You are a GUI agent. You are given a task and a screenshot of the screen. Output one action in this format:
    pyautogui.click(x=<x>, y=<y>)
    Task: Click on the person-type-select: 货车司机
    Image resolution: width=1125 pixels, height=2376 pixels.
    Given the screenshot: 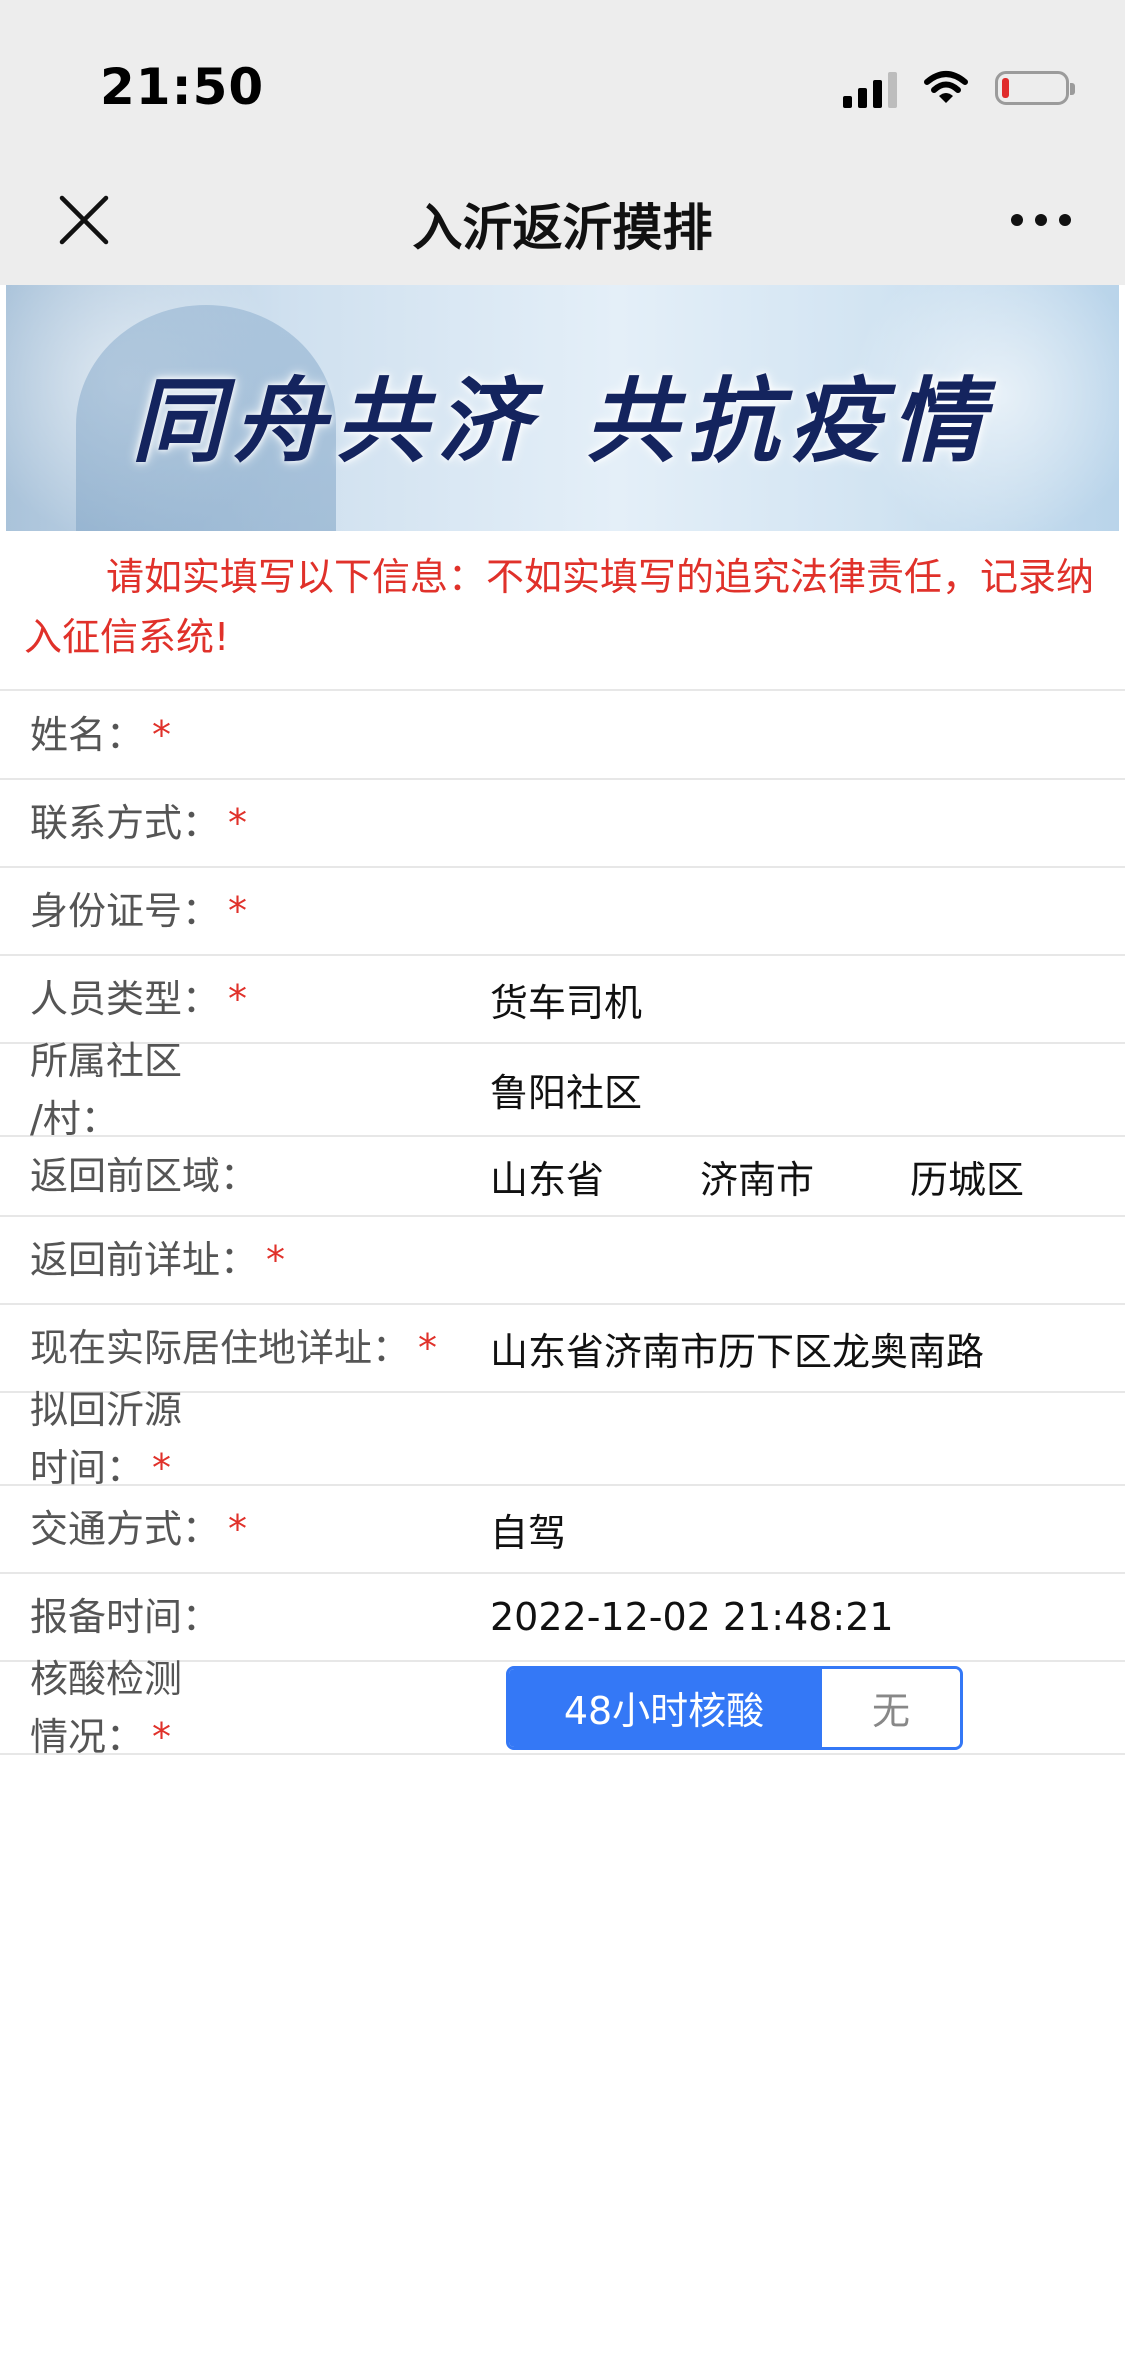 What is the action you would take?
    pyautogui.click(x=807, y=999)
    